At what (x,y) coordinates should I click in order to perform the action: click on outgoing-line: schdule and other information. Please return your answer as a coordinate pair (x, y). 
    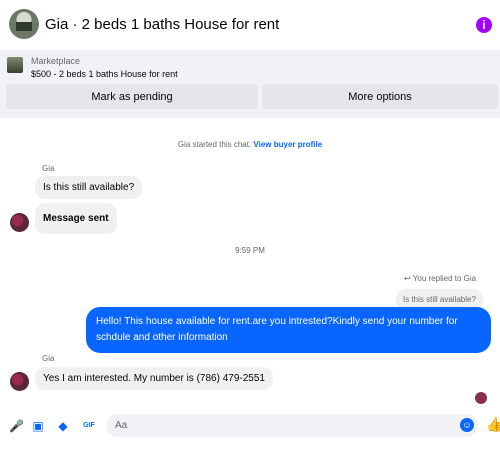
    Looking at the image, I should click on (162, 337).